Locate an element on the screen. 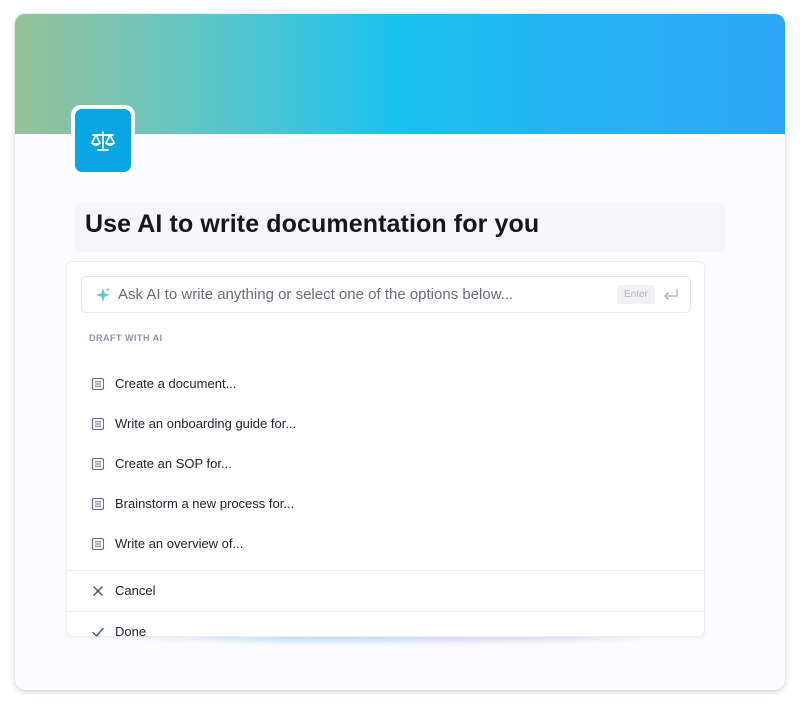 This screenshot has height=705, width=800. close-icon is located at coordinates (98, 591).